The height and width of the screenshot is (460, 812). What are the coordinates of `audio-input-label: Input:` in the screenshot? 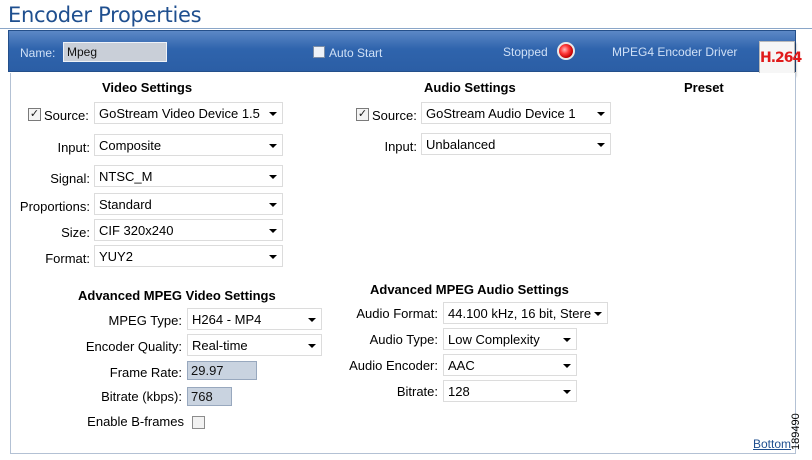 It's located at (400, 146).